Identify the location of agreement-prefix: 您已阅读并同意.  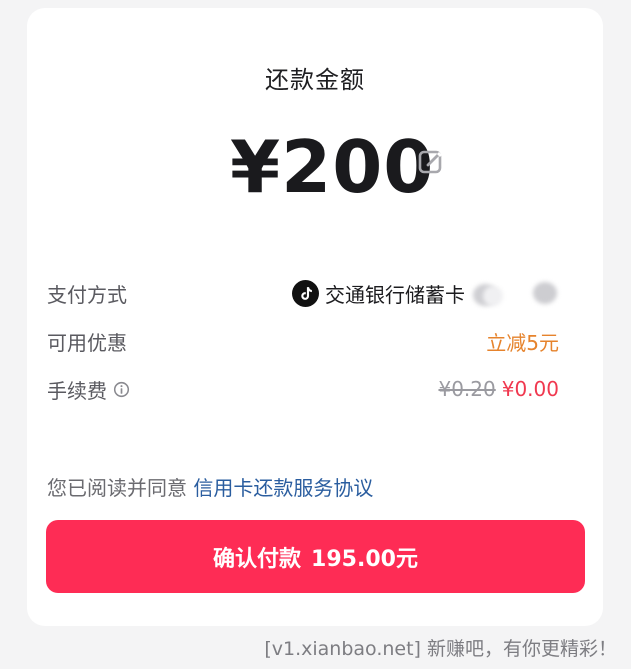
(117, 488).